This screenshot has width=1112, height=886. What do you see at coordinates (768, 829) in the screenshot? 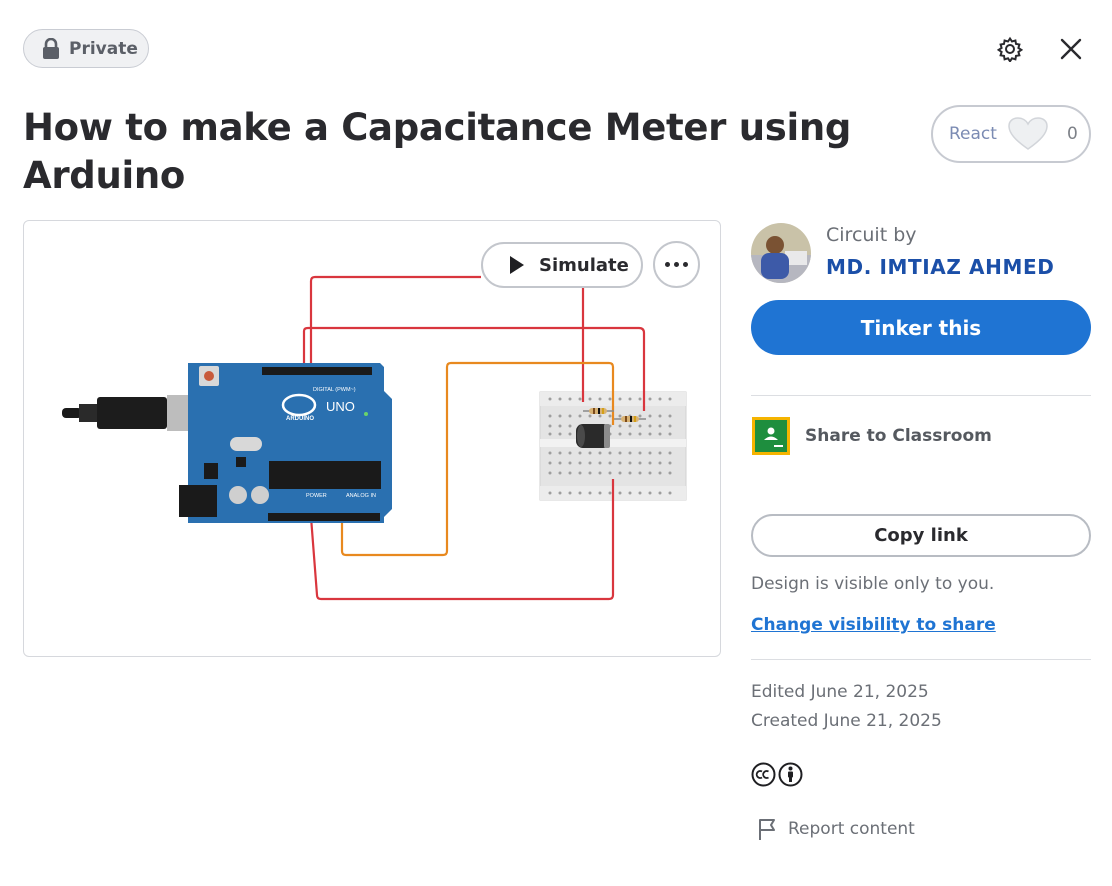
I see `flag-icon` at bounding box center [768, 829].